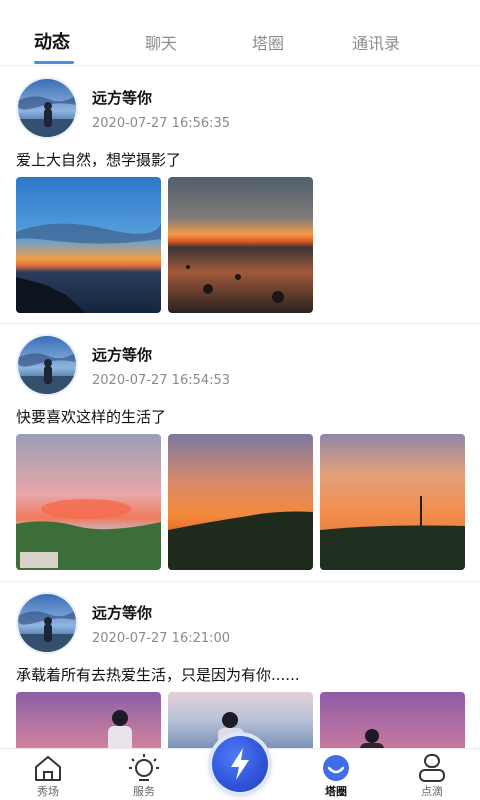  What do you see at coordinates (52, 41) in the screenshot?
I see `tab-moments: 动态` at bounding box center [52, 41].